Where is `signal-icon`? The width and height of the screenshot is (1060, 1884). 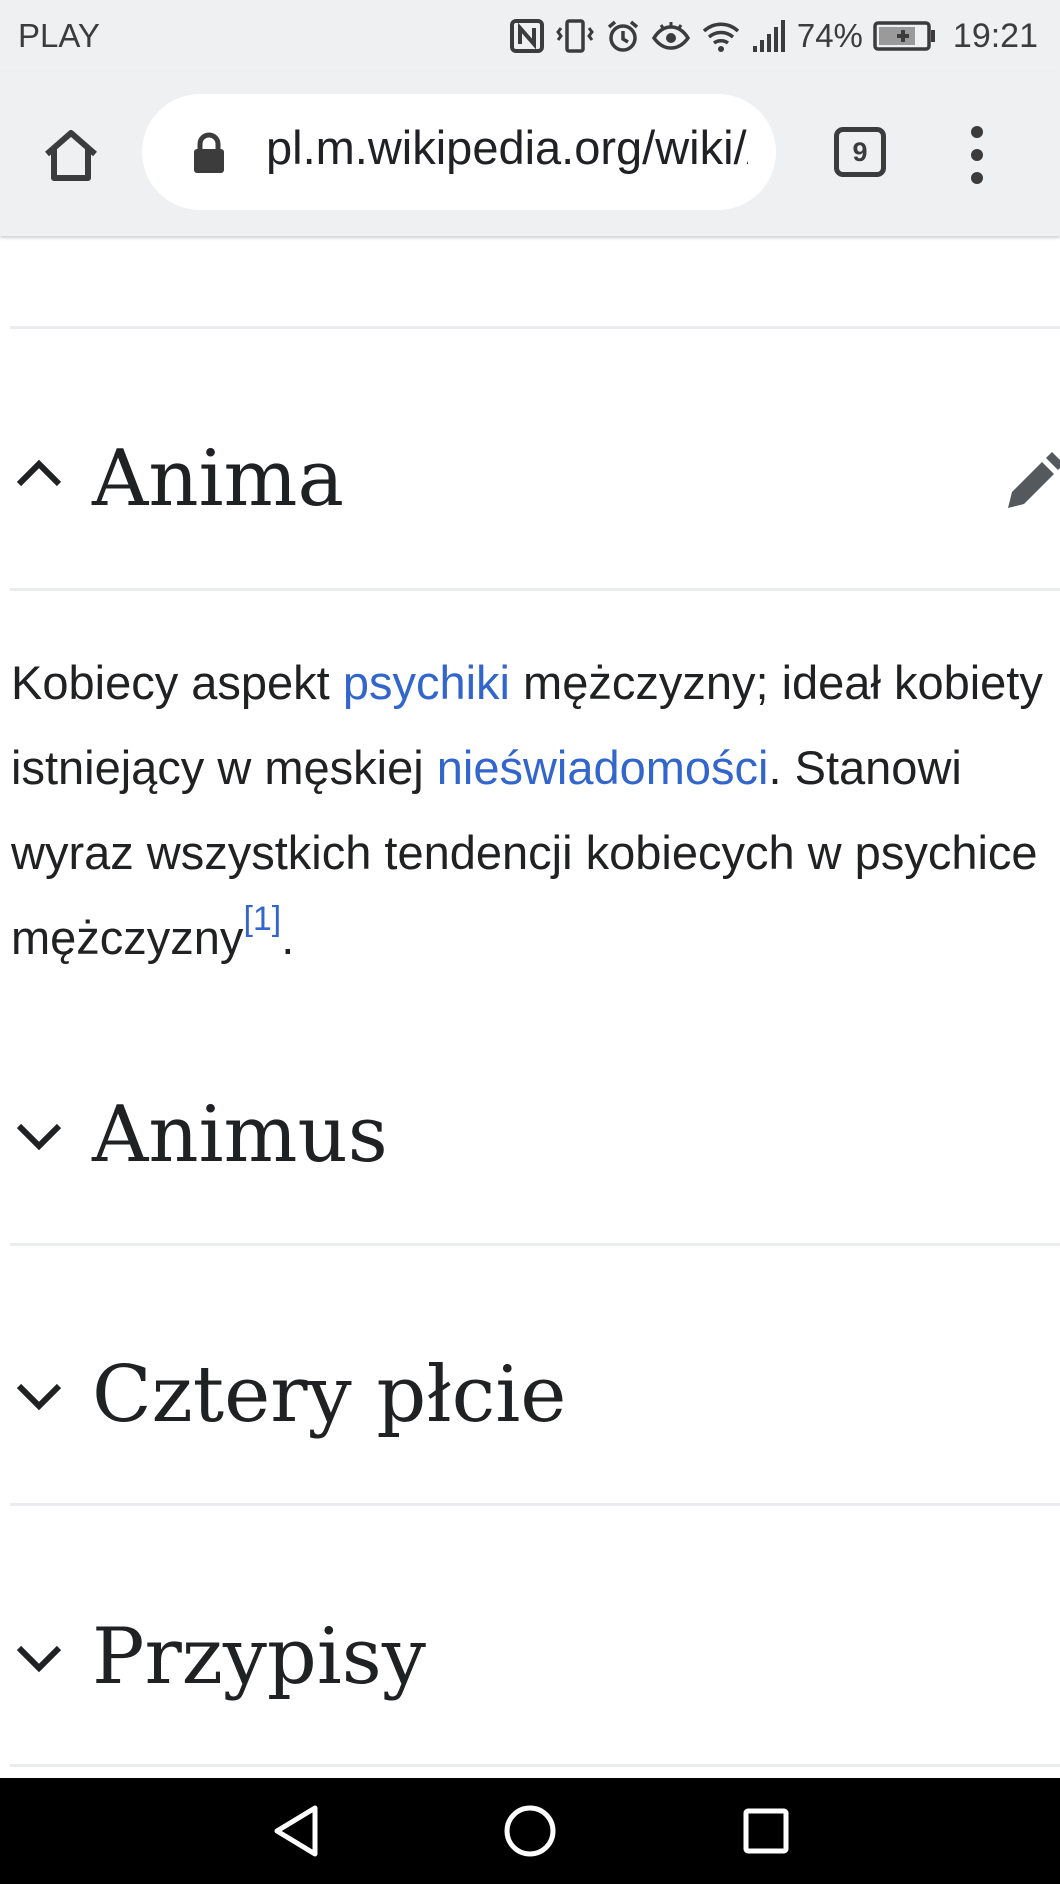
signal-icon is located at coordinates (768, 36).